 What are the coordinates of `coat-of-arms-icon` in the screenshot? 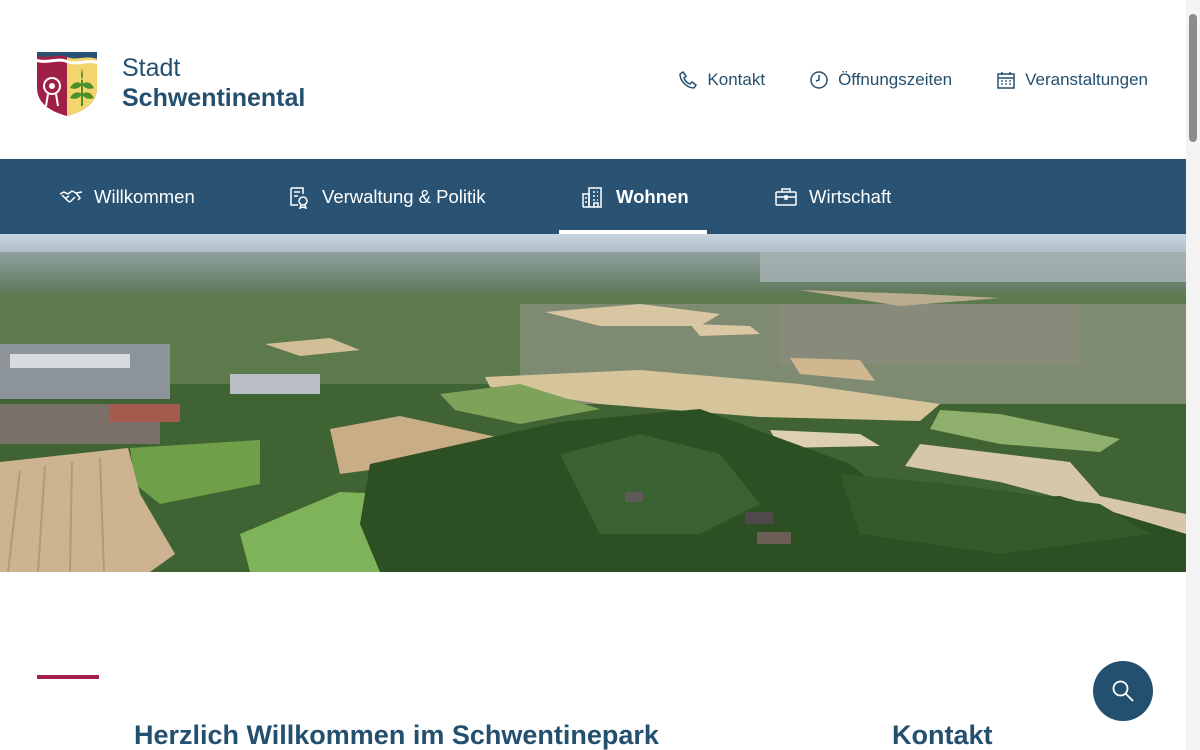 It's located at (67, 84).